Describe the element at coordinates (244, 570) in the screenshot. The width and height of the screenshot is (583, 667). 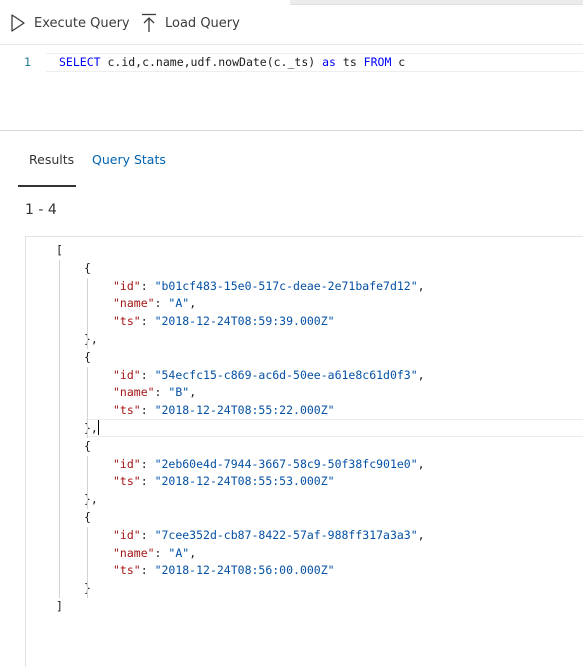
I see `property-value: "2018-12-24T08:56:00.000Z"` at that location.